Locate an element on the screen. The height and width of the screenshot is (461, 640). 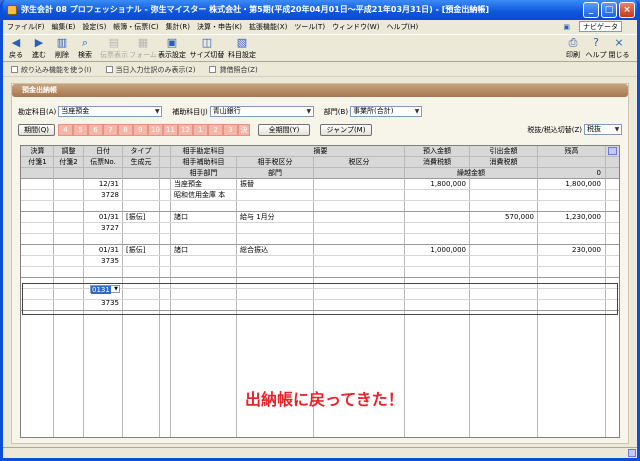
all-period-button: 全期間(Y) is located at coordinates (283, 130).